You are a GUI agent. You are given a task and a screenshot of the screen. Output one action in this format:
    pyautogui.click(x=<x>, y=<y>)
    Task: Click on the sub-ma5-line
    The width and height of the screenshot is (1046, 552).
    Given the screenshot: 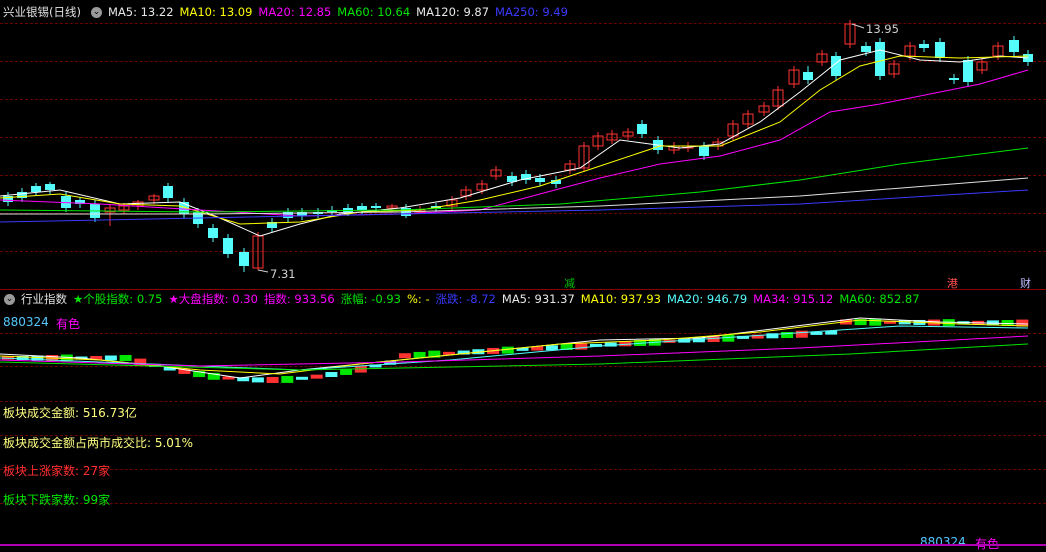 What is the action you would take?
    pyautogui.click(x=514, y=348)
    